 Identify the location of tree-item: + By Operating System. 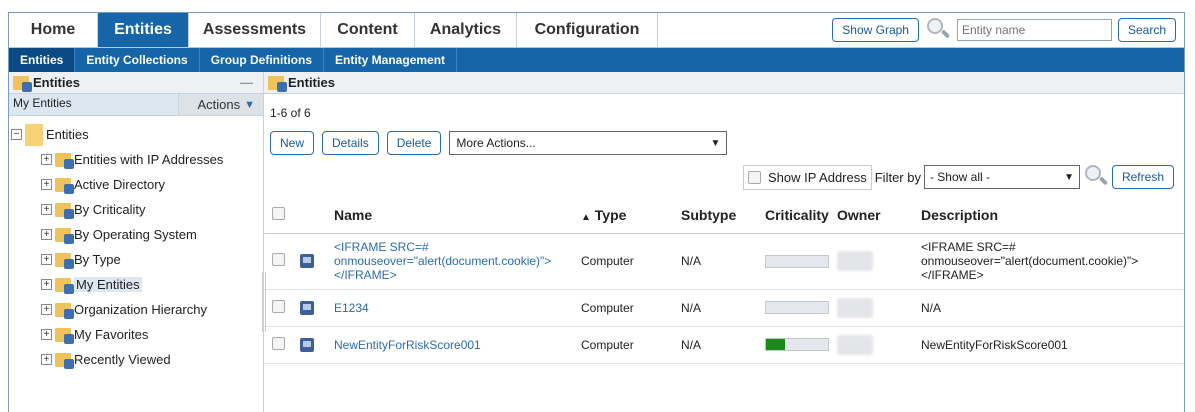
(137, 234).